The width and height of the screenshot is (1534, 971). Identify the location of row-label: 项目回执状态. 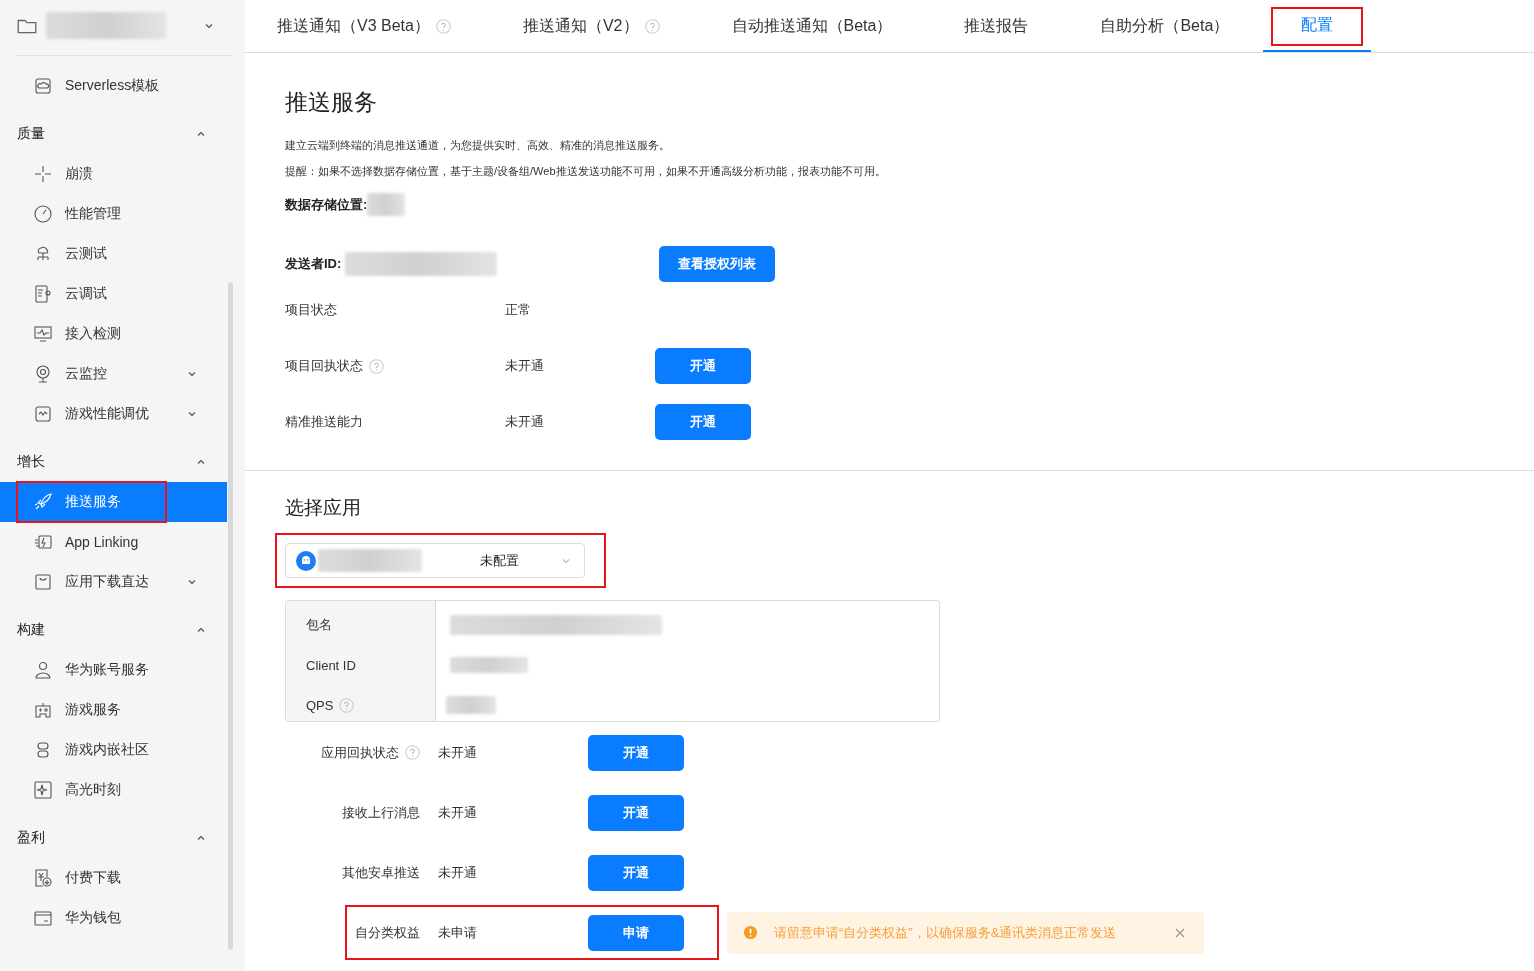
(324, 366).